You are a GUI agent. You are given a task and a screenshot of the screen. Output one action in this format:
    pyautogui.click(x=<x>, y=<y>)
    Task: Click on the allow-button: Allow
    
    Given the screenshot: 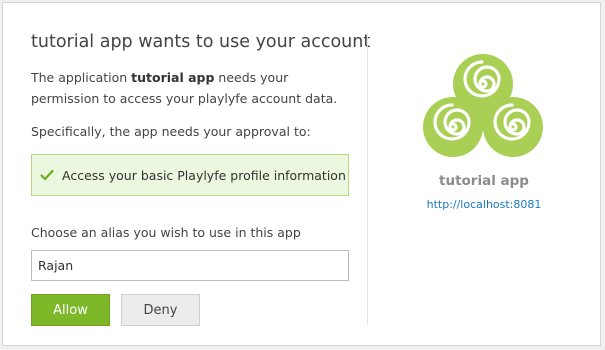 What is the action you would take?
    pyautogui.click(x=70, y=310)
    